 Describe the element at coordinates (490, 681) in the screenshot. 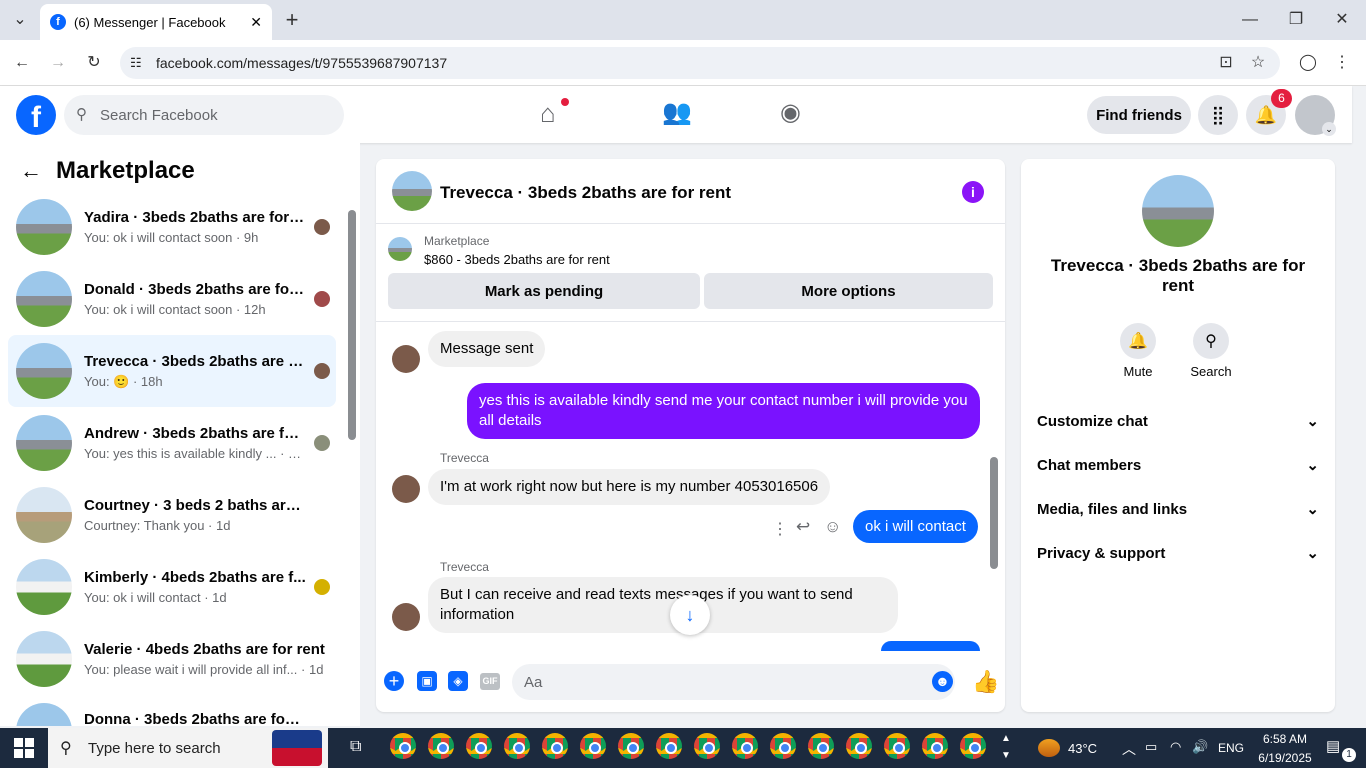

I see `gif-icon: GIF` at that location.